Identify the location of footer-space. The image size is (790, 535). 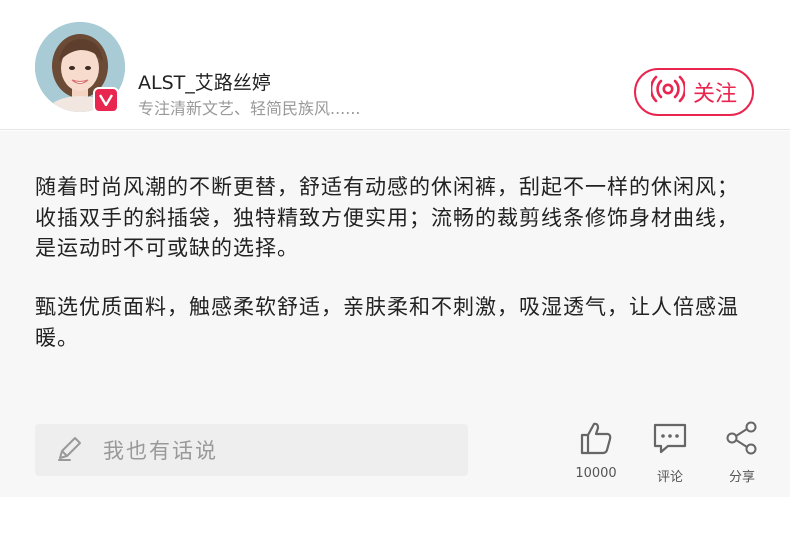
(395, 516).